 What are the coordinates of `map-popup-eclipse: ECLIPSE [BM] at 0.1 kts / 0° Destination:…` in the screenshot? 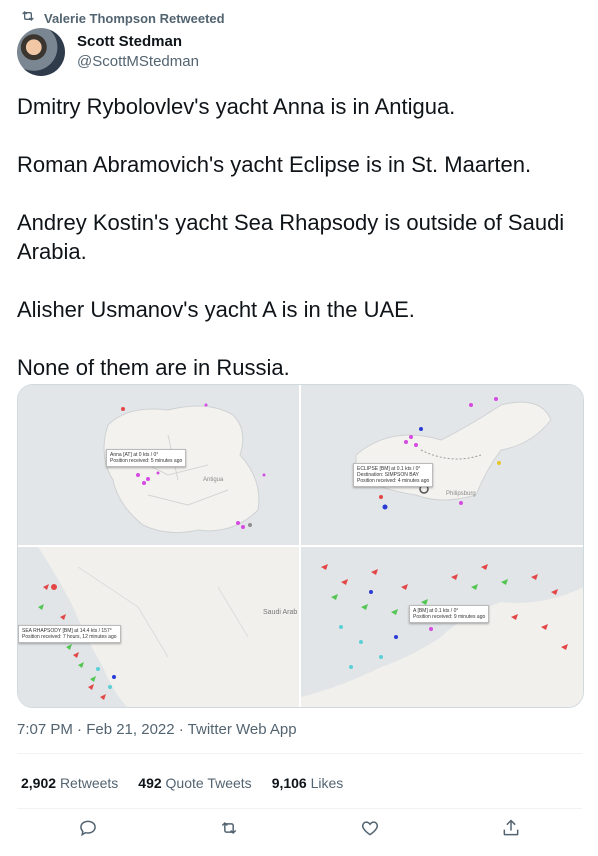 It's located at (393, 475).